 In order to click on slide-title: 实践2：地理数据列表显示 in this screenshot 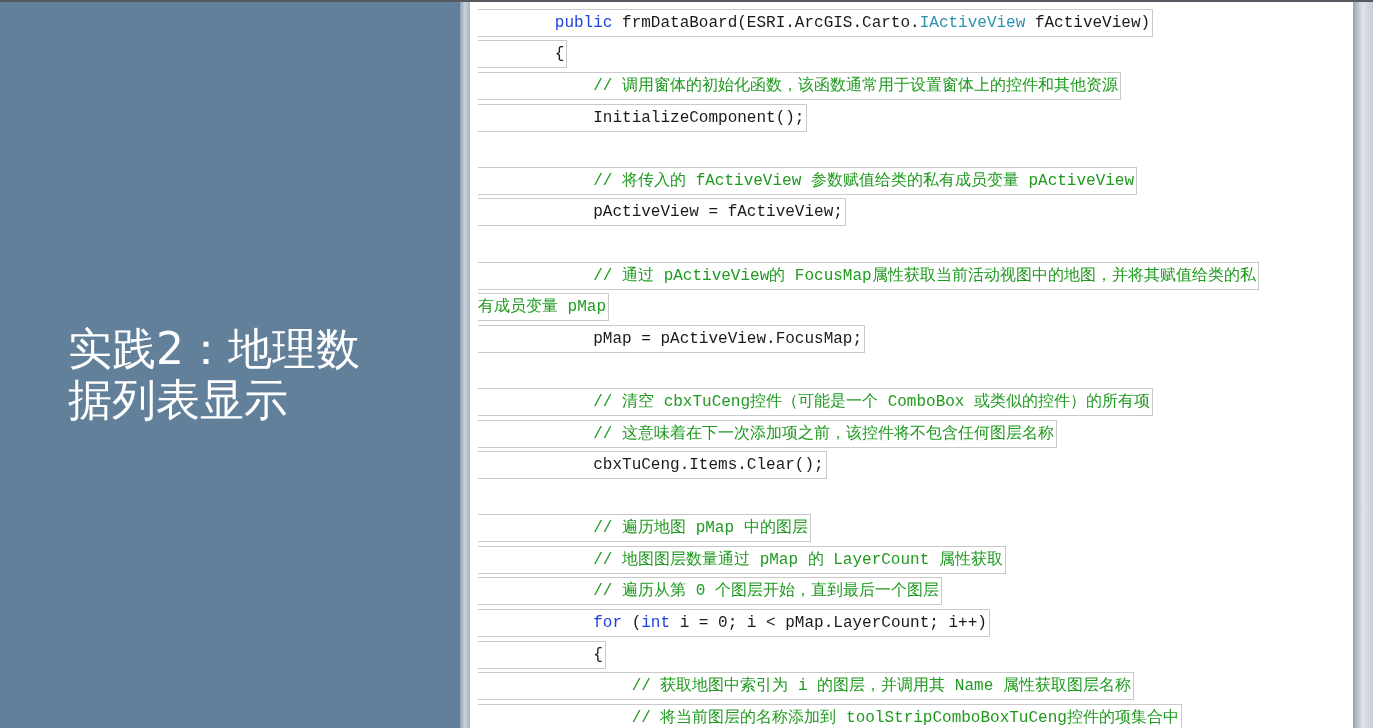, I will do `click(214, 374)`.